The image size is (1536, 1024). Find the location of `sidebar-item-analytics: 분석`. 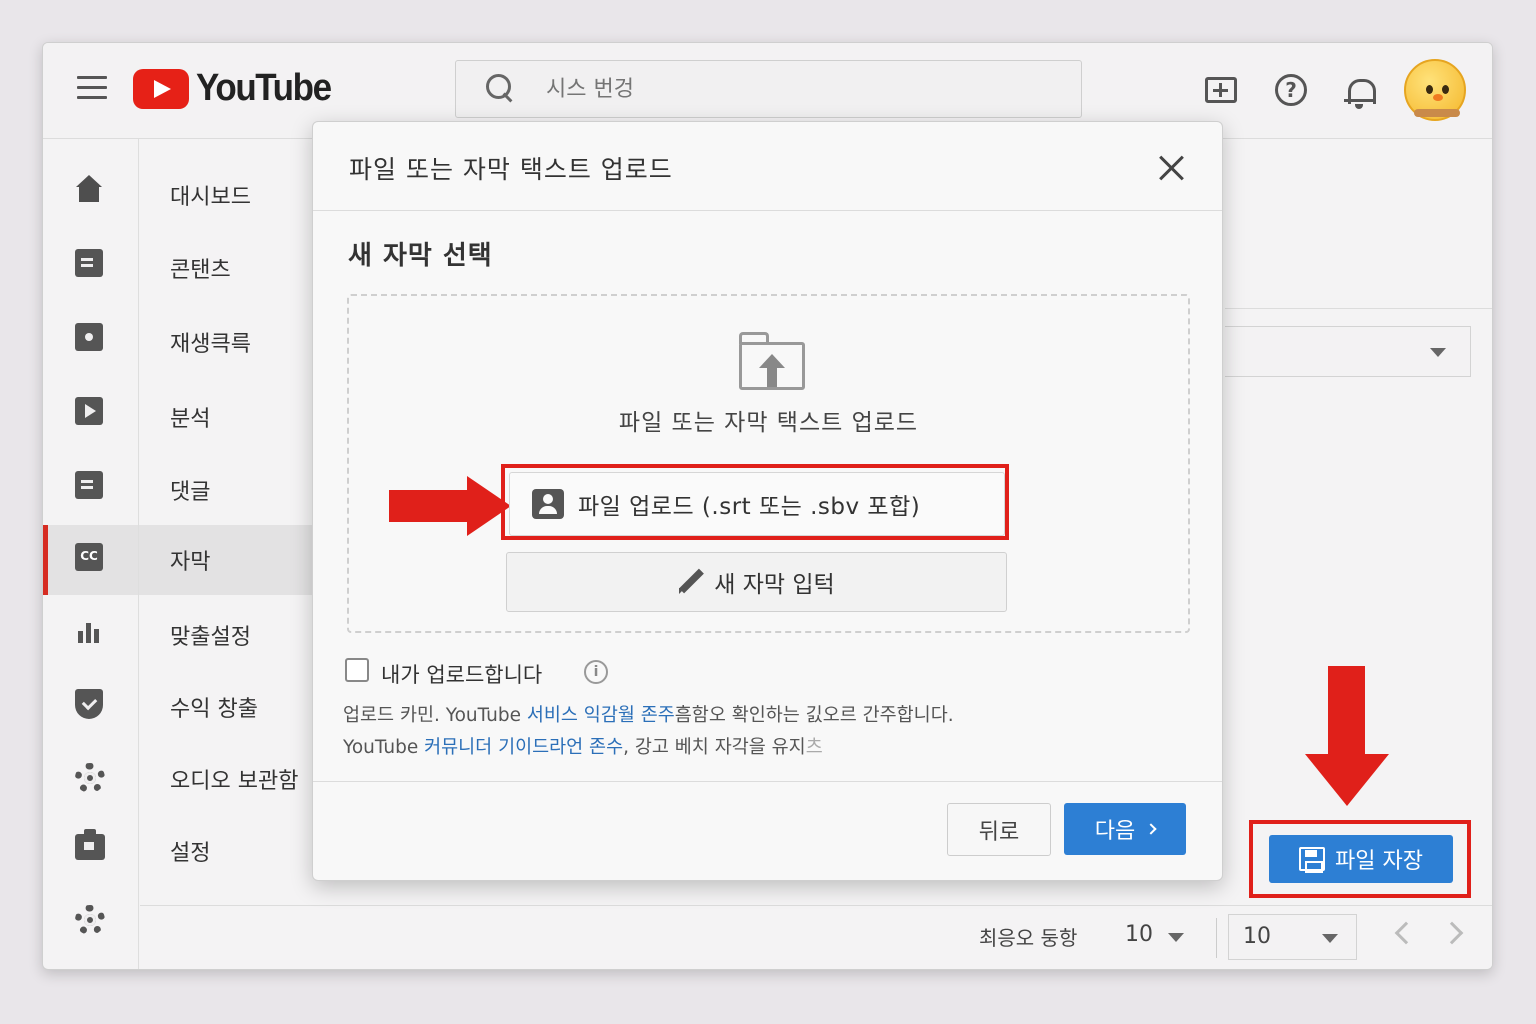

sidebar-item-analytics: 분석 is located at coordinates (190, 417).